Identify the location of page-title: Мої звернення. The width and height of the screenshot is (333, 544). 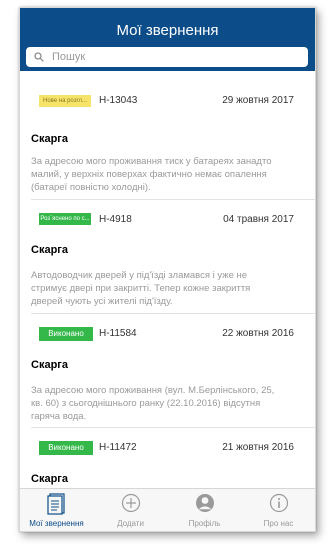
(167, 30).